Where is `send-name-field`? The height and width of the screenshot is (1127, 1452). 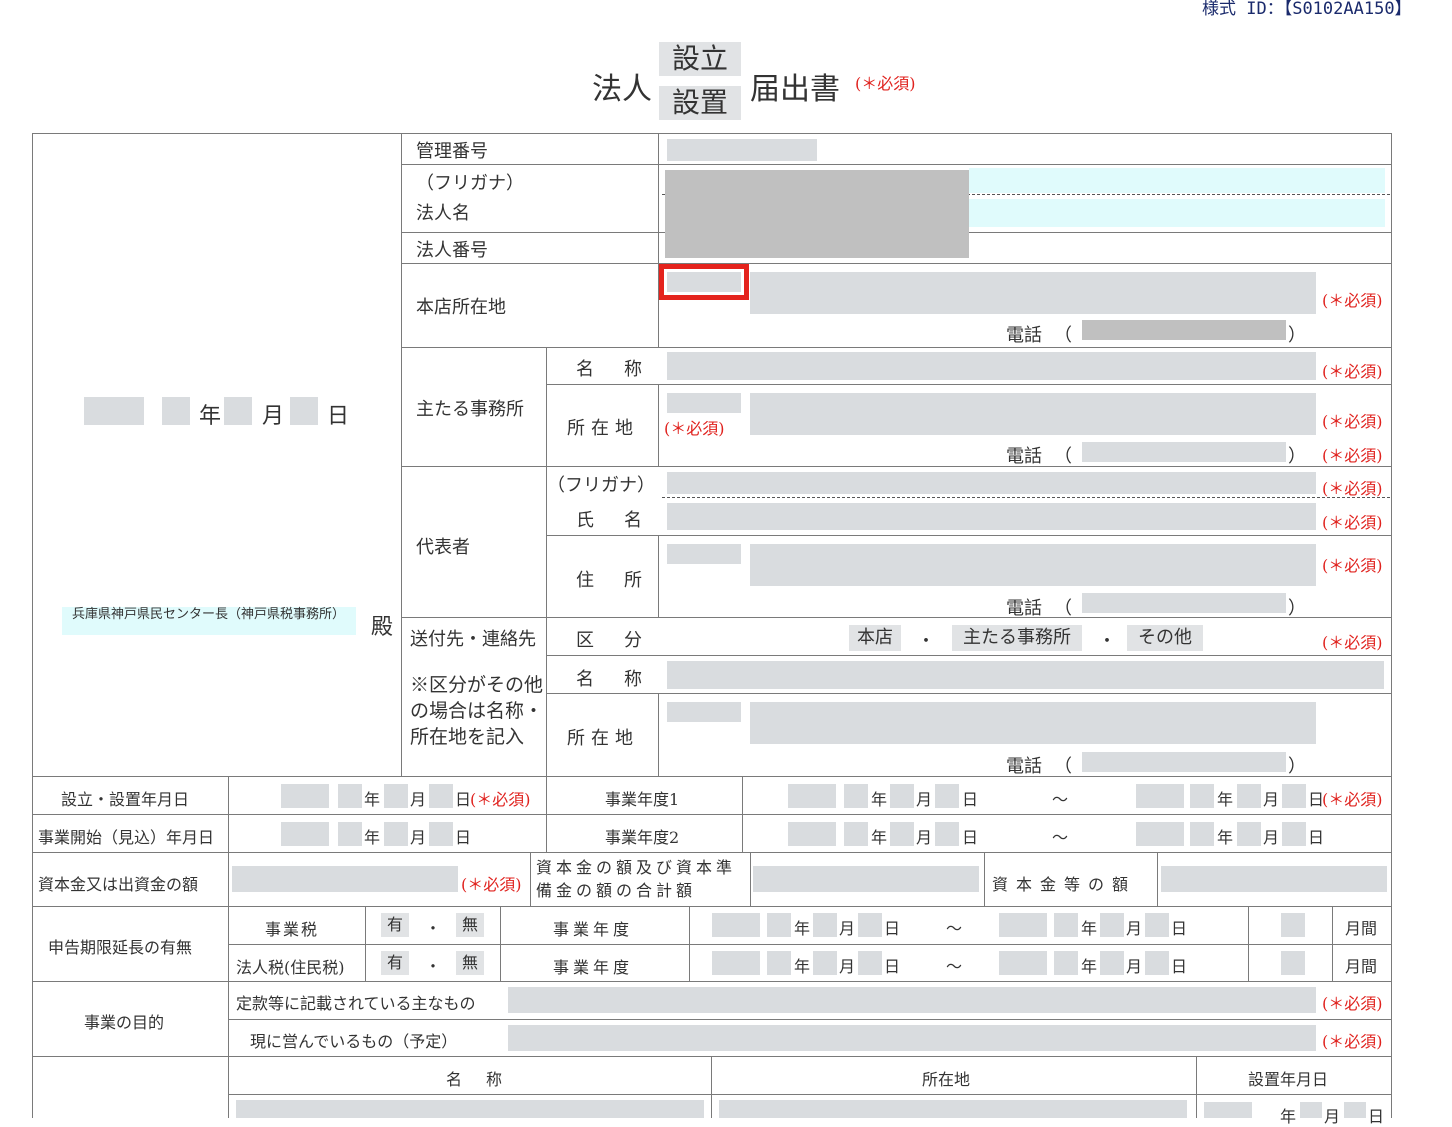 send-name-field is located at coordinates (1025, 675).